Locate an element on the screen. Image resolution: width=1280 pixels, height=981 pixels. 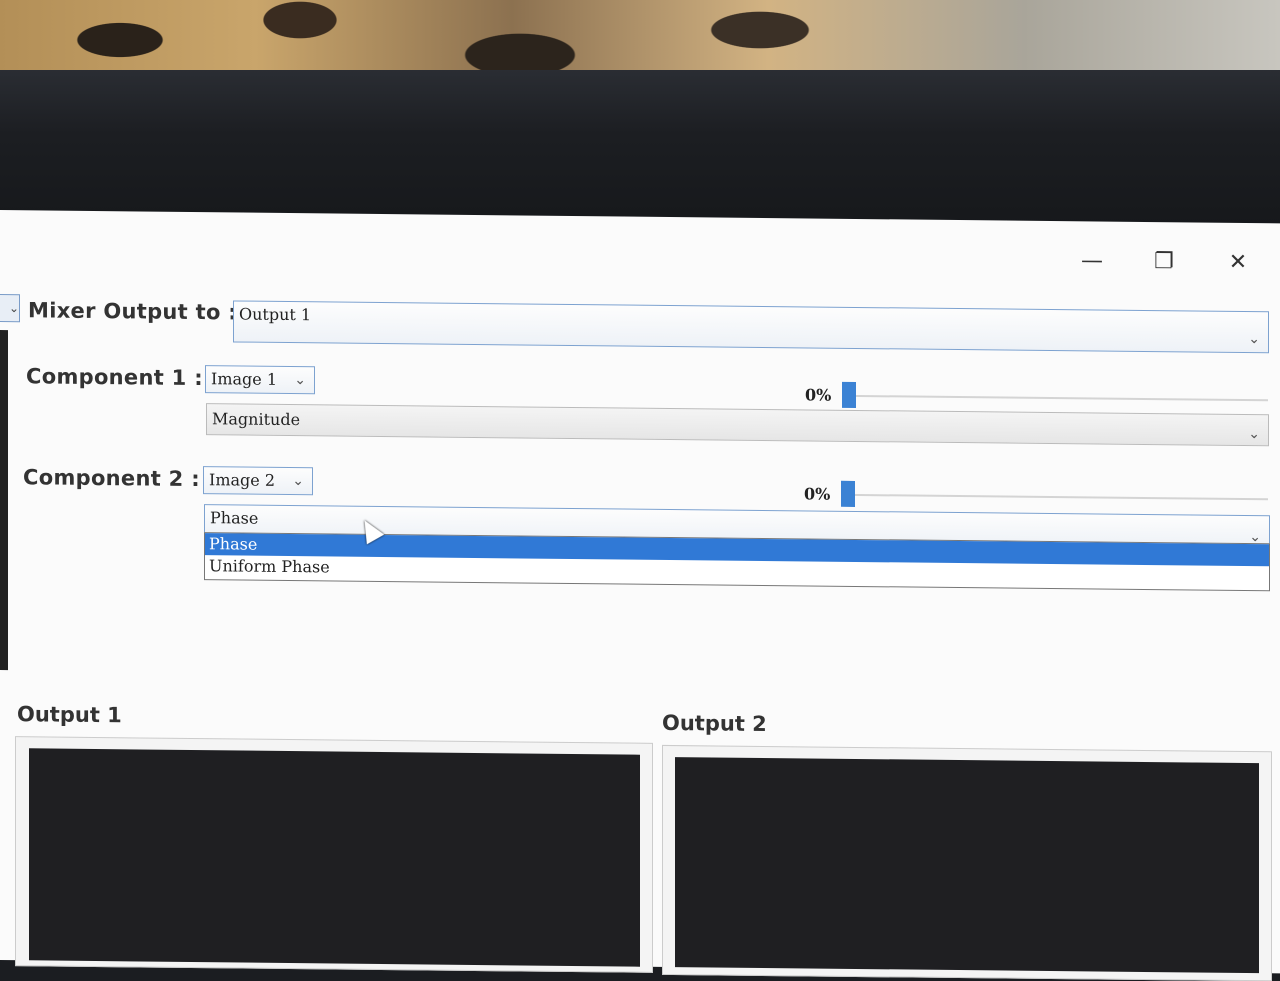
component2-percent: 0% is located at coordinates (817, 494).